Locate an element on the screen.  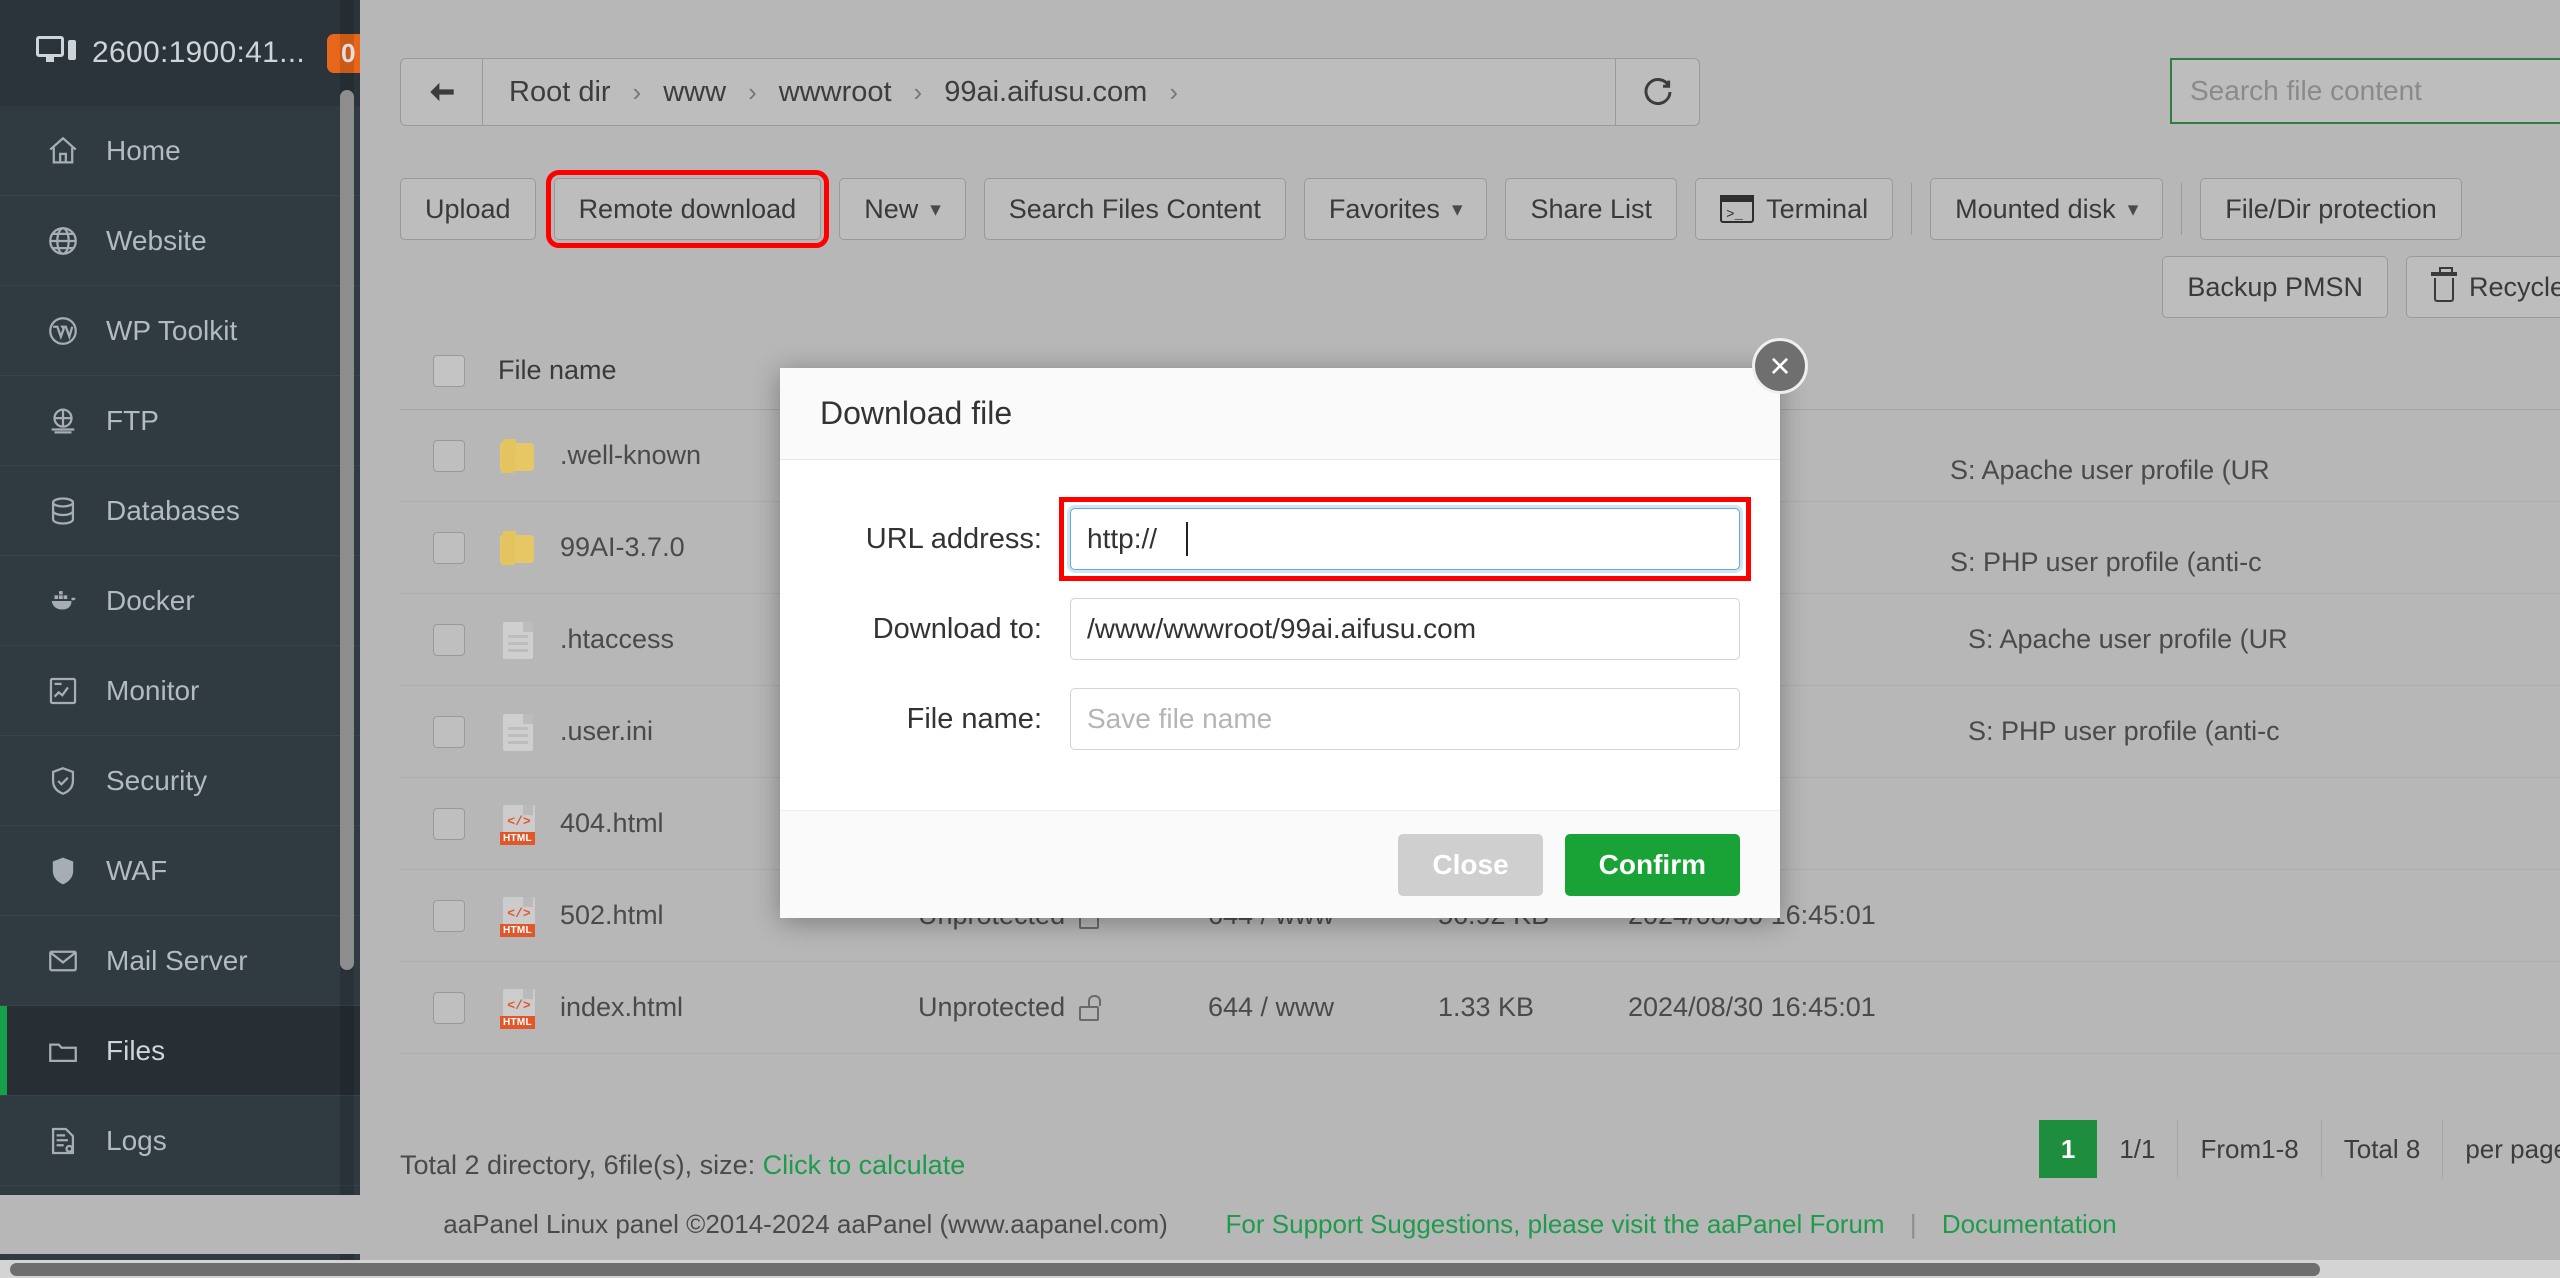
recycle-bin-button: Recycle is located at coordinates (2482, 287).